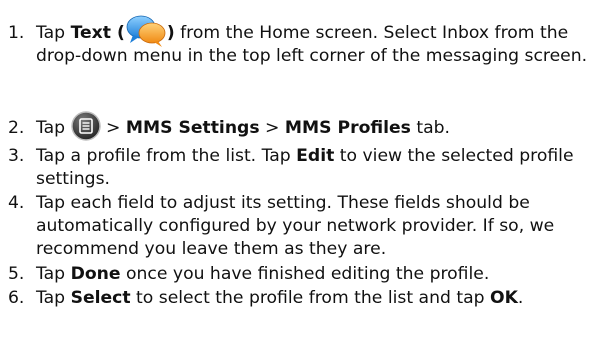  What do you see at coordinates (347, 128) in the screenshot?
I see `step-bold-part: MMS Profiles` at bounding box center [347, 128].